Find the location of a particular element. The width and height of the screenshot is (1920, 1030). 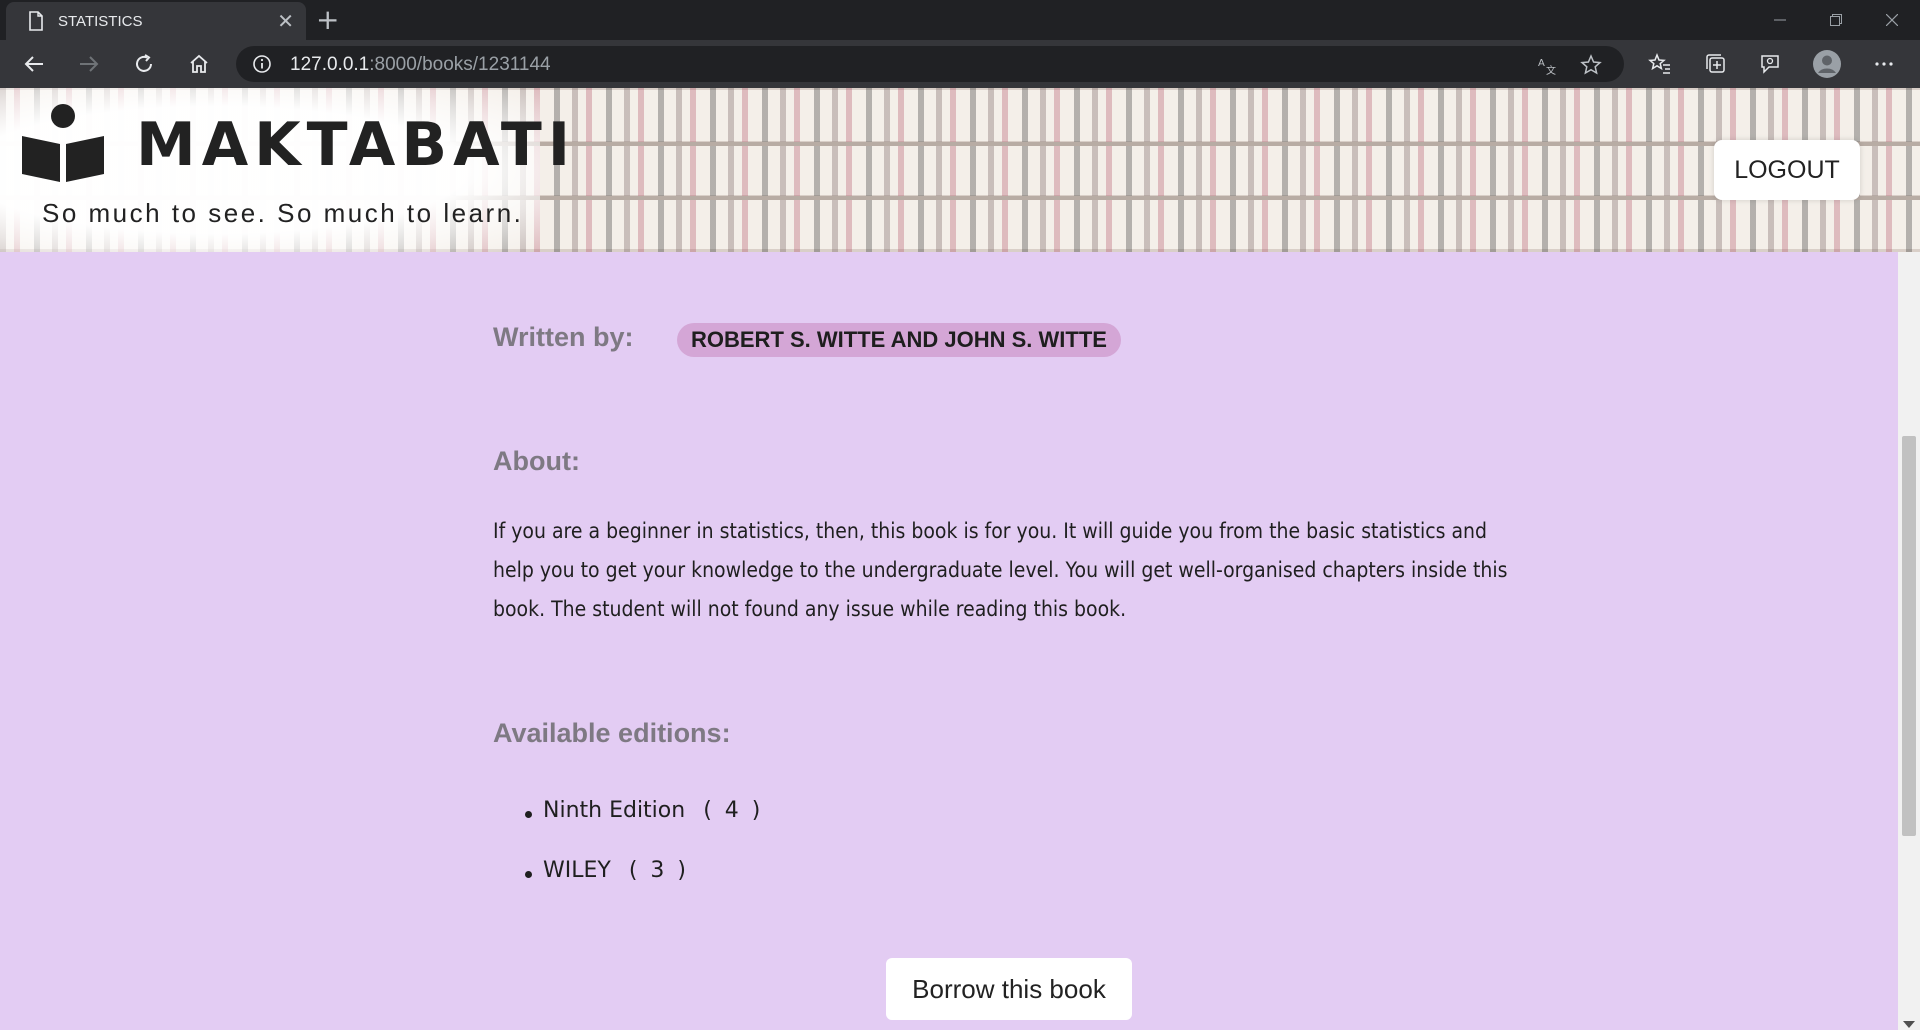

feedback-button is located at coordinates (1770, 64).